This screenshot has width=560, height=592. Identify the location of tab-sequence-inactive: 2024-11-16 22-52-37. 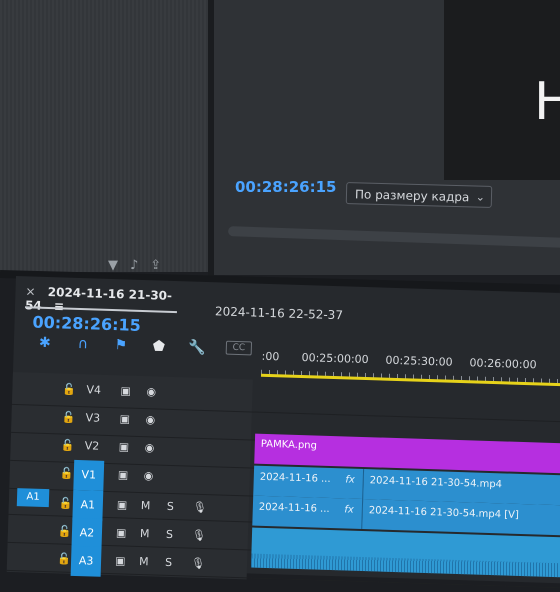
(279, 313).